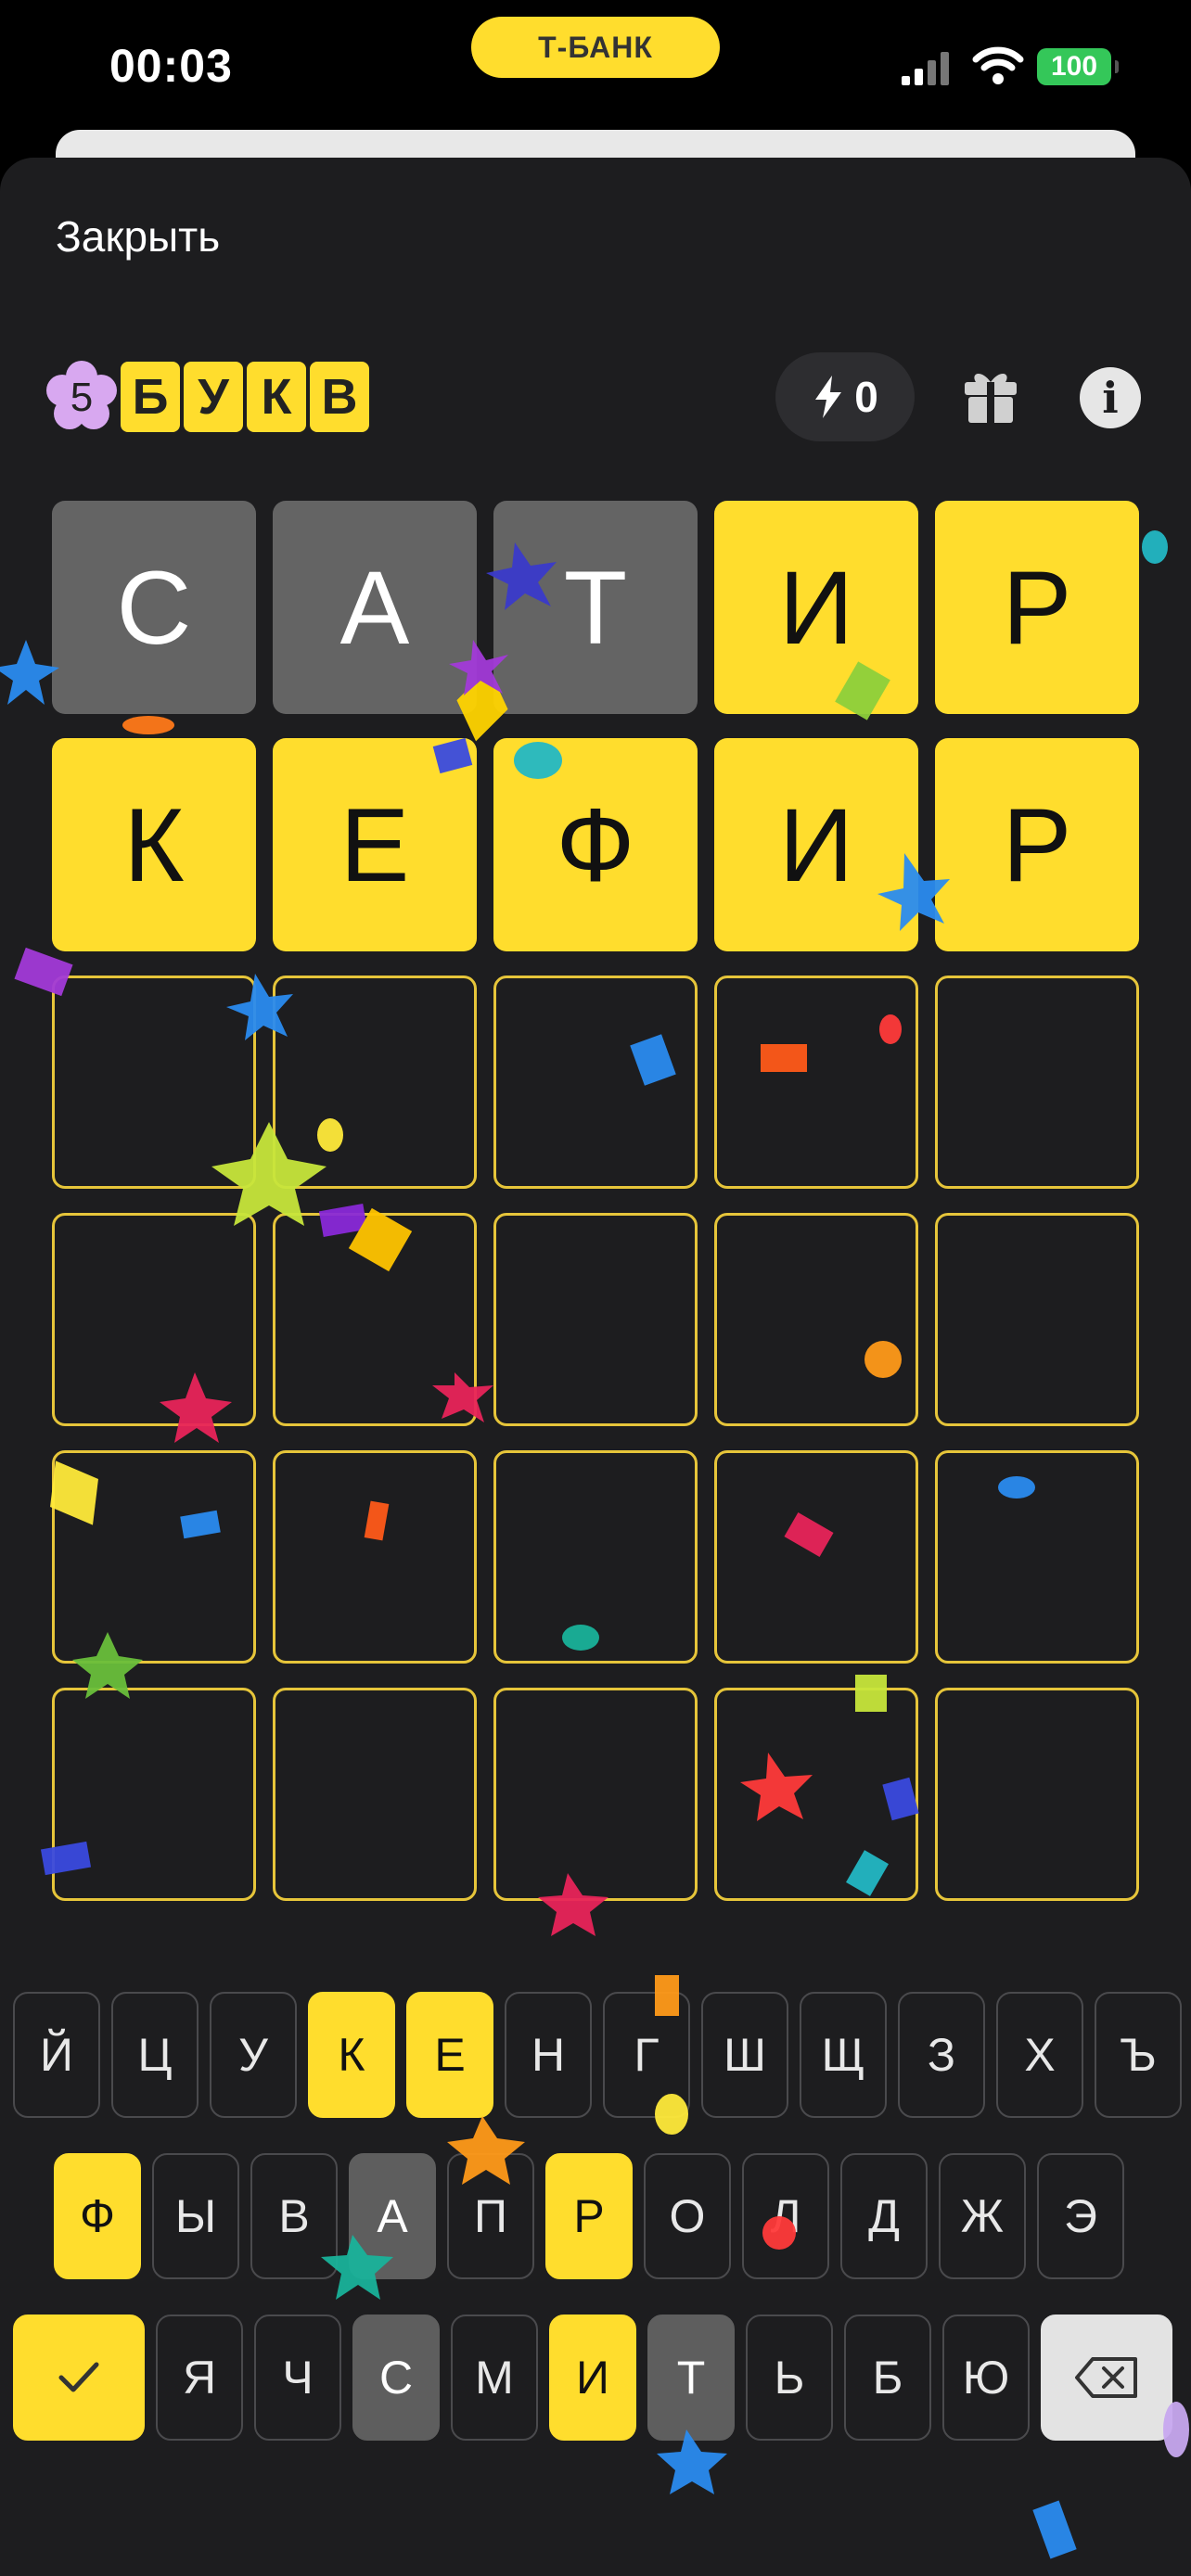 The height and width of the screenshot is (2576, 1191). I want to click on board-tile: А, so click(375, 608).